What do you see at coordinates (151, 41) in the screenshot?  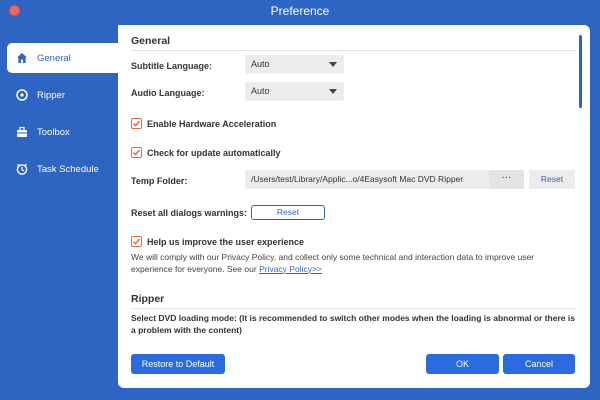 I see `section-title-general: General` at bounding box center [151, 41].